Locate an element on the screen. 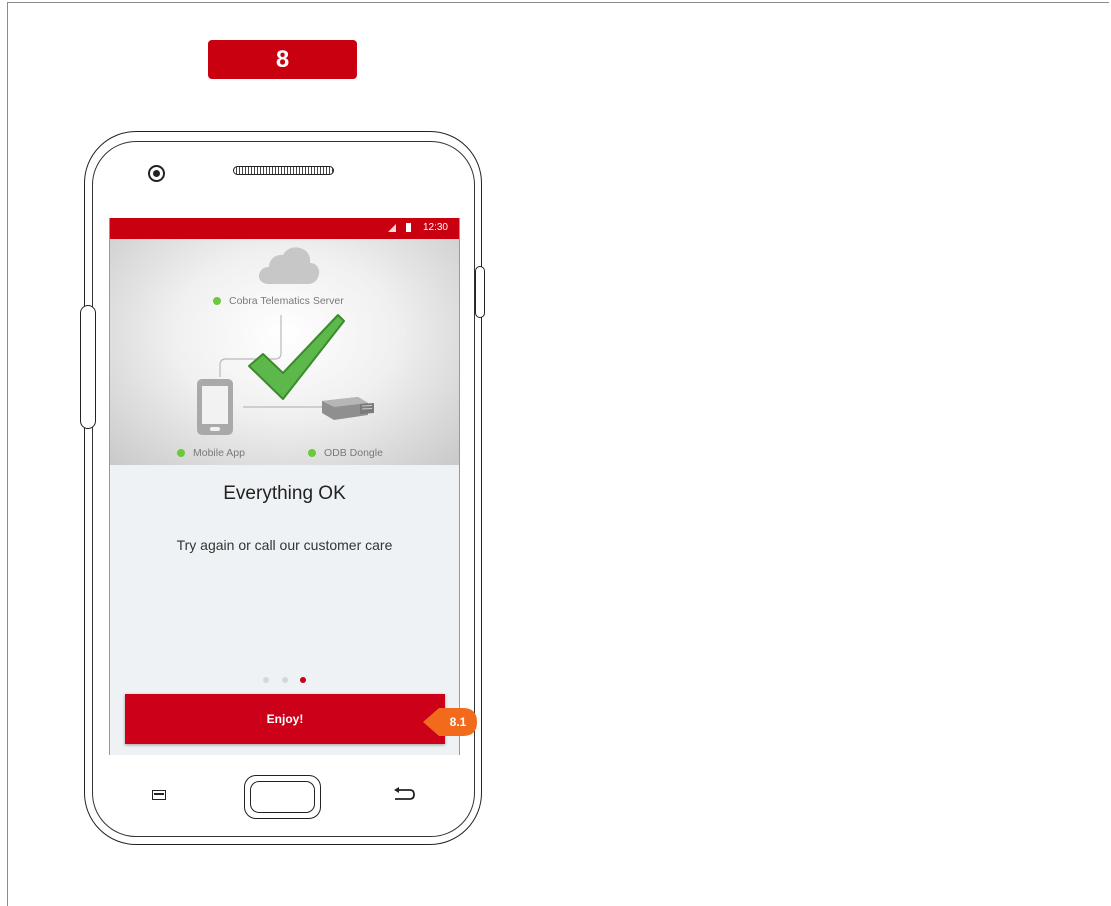 The image size is (1111, 906). app-label: Mobile App is located at coordinates (219, 453).